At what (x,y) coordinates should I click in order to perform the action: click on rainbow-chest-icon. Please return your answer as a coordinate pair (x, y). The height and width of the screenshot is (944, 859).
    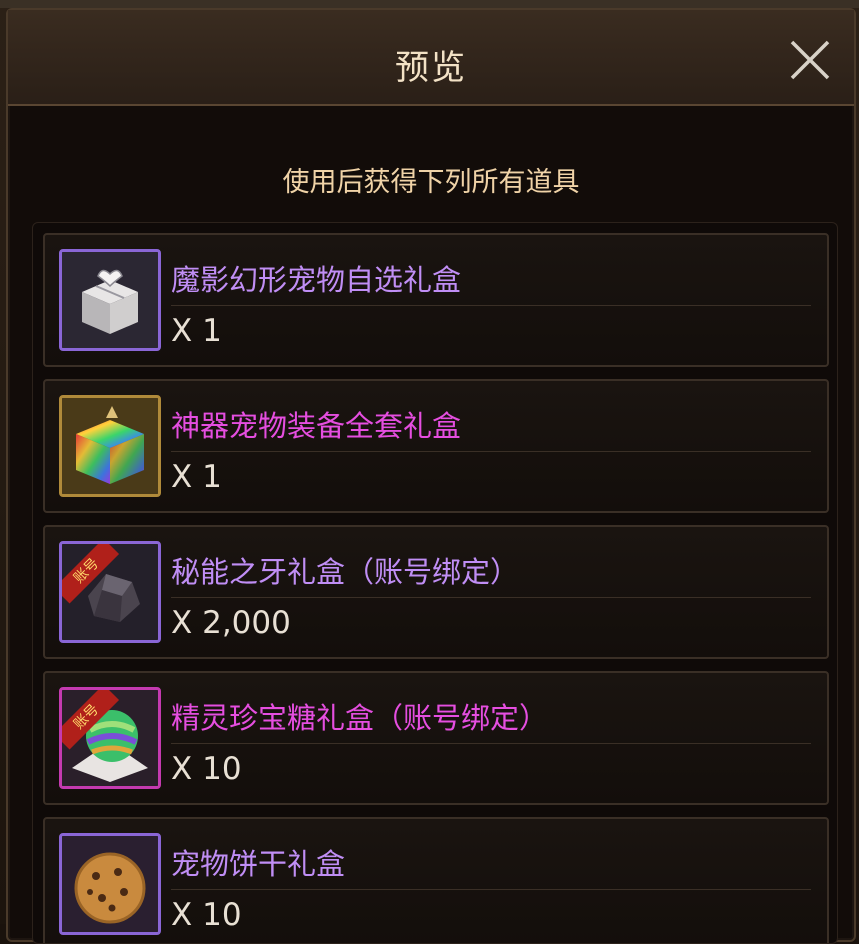
    Looking at the image, I should click on (110, 446).